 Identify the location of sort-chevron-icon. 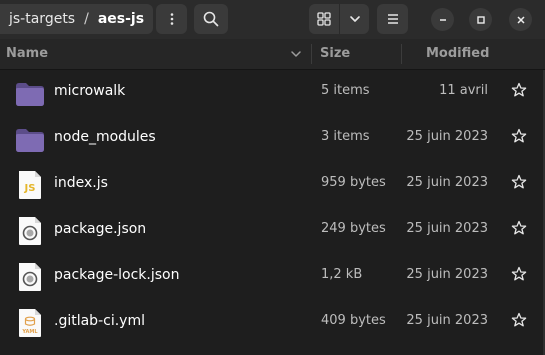
(296, 54).